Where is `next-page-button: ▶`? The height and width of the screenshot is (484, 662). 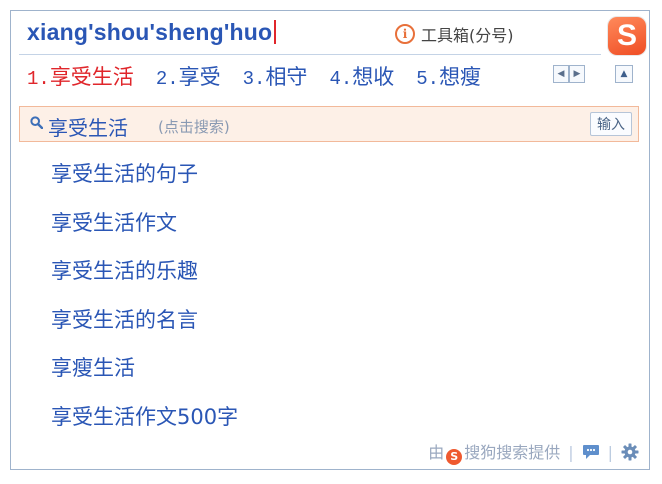
next-page-button: ▶ is located at coordinates (577, 74).